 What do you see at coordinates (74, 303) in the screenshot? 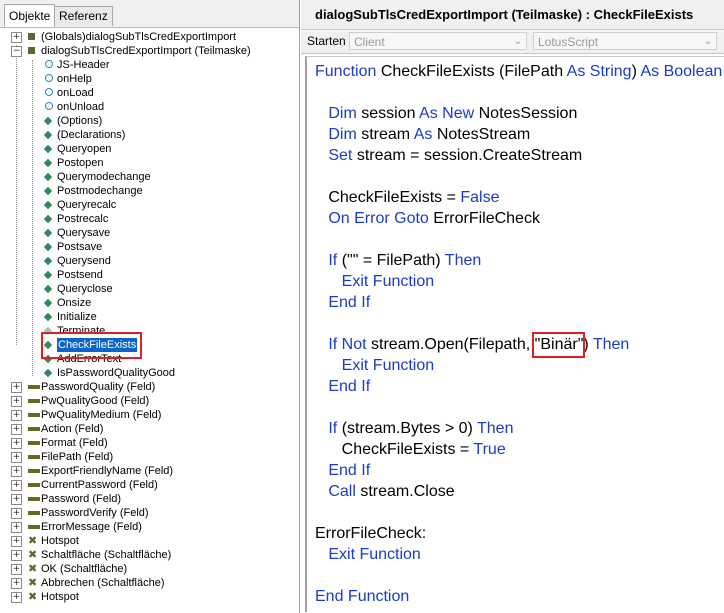
I see `tree-item-label: Onsize` at bounding box center [74, 303].